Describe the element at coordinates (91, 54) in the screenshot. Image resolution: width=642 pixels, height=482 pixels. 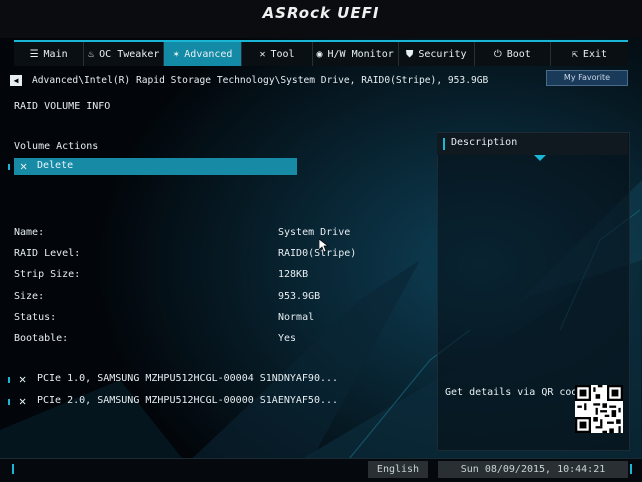
I see `flame-icon: ♨` at that location.